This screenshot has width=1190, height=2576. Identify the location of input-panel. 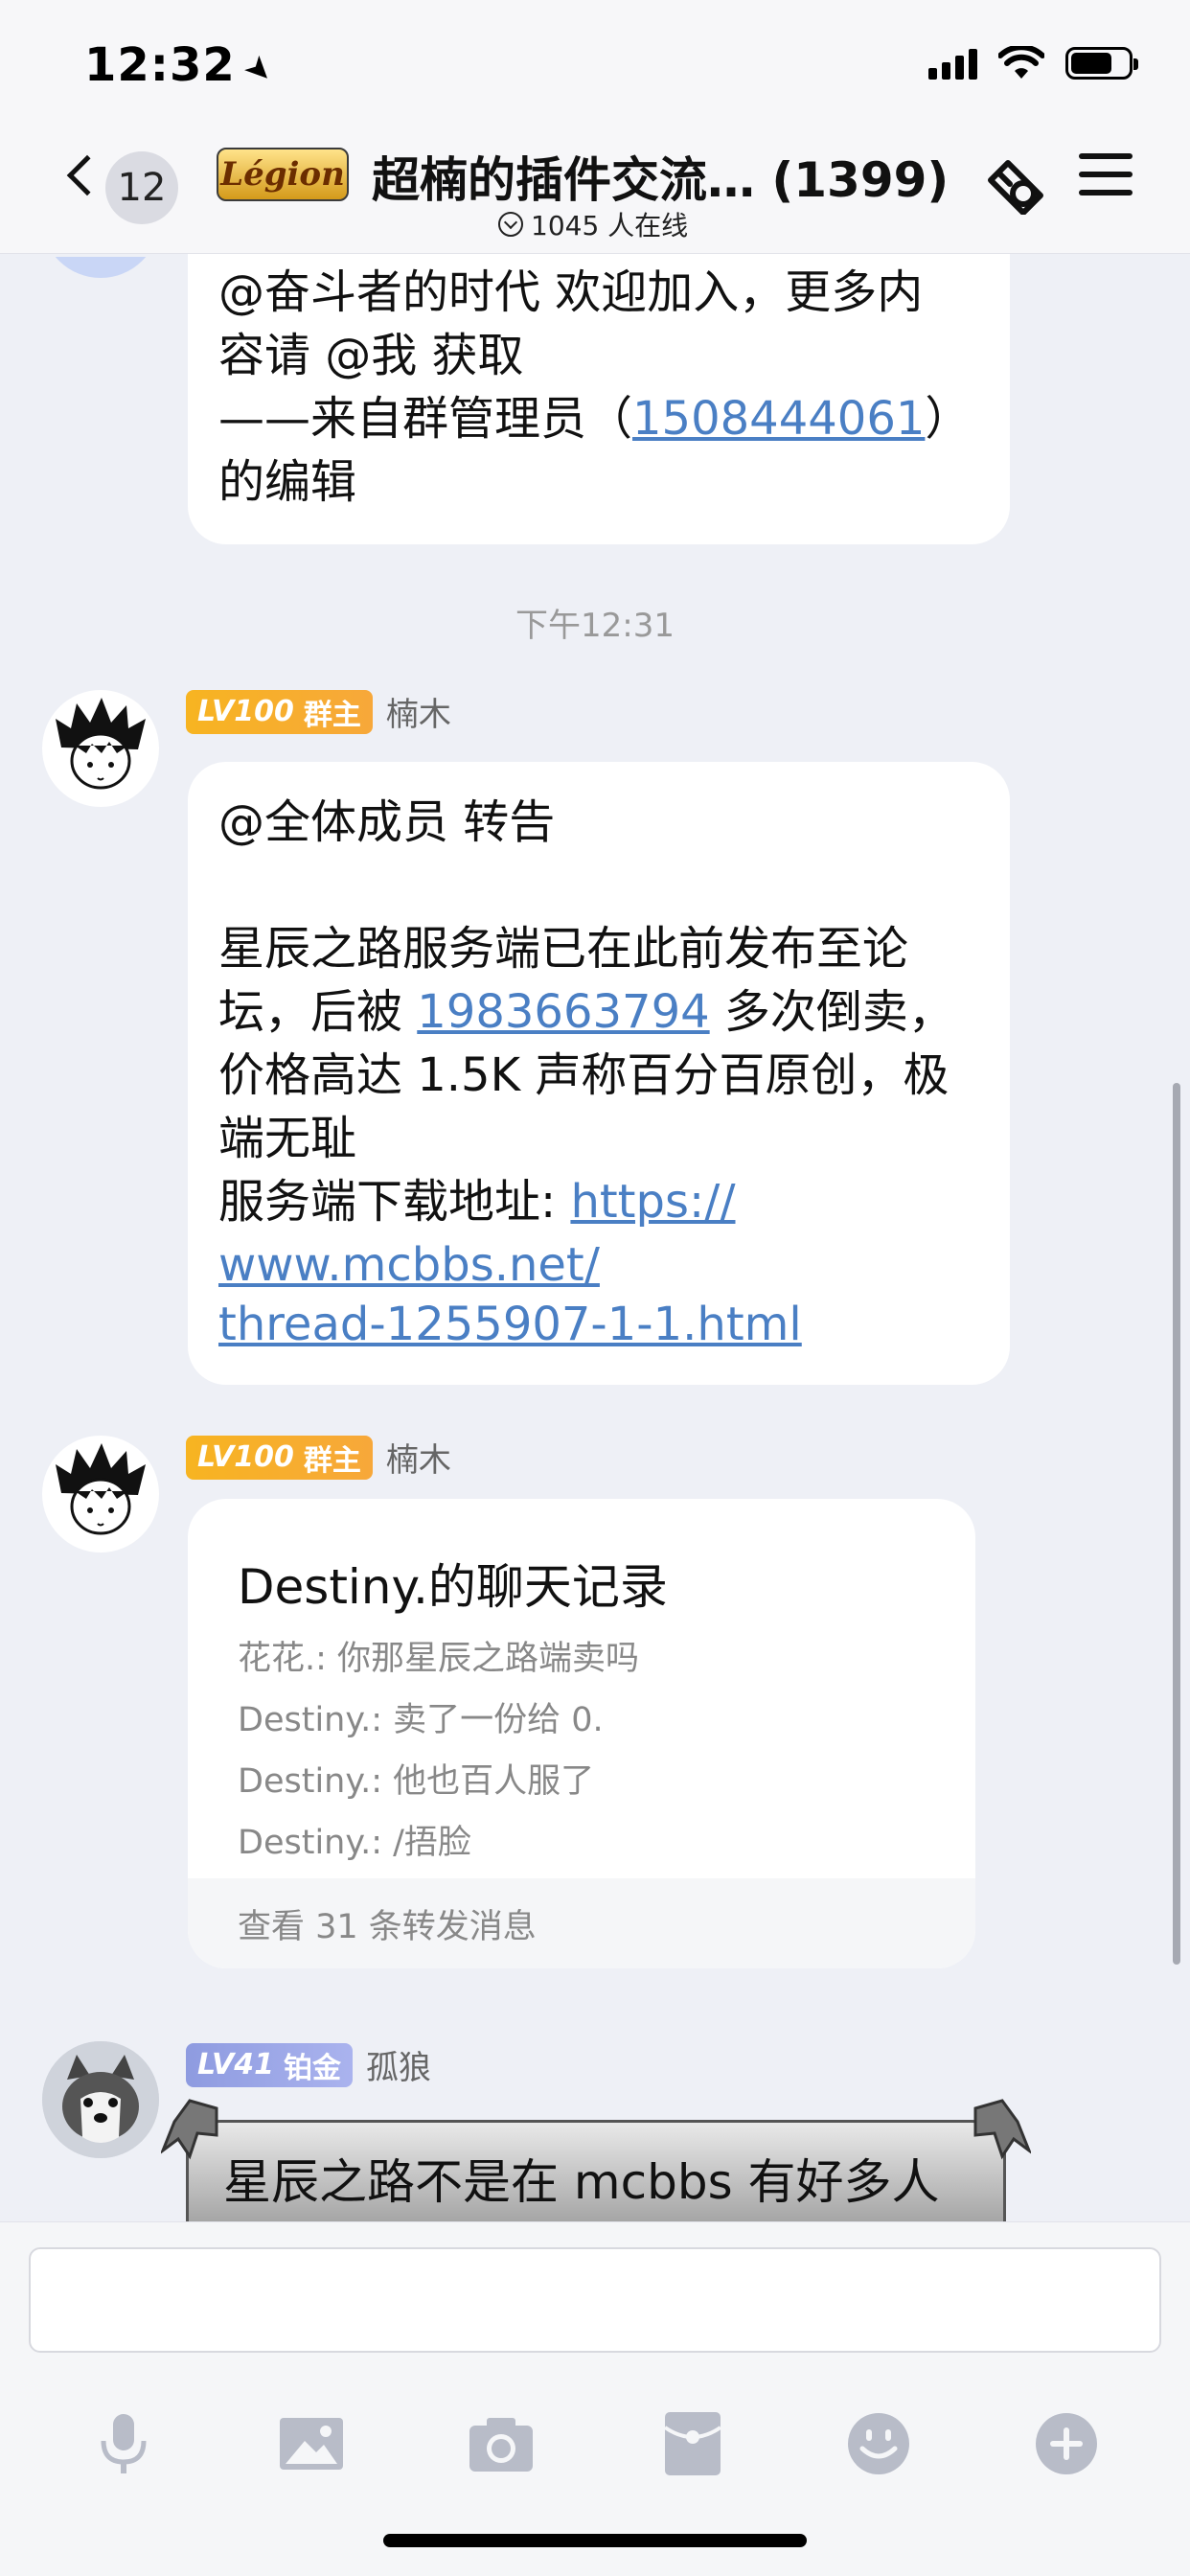
(595, 2398).